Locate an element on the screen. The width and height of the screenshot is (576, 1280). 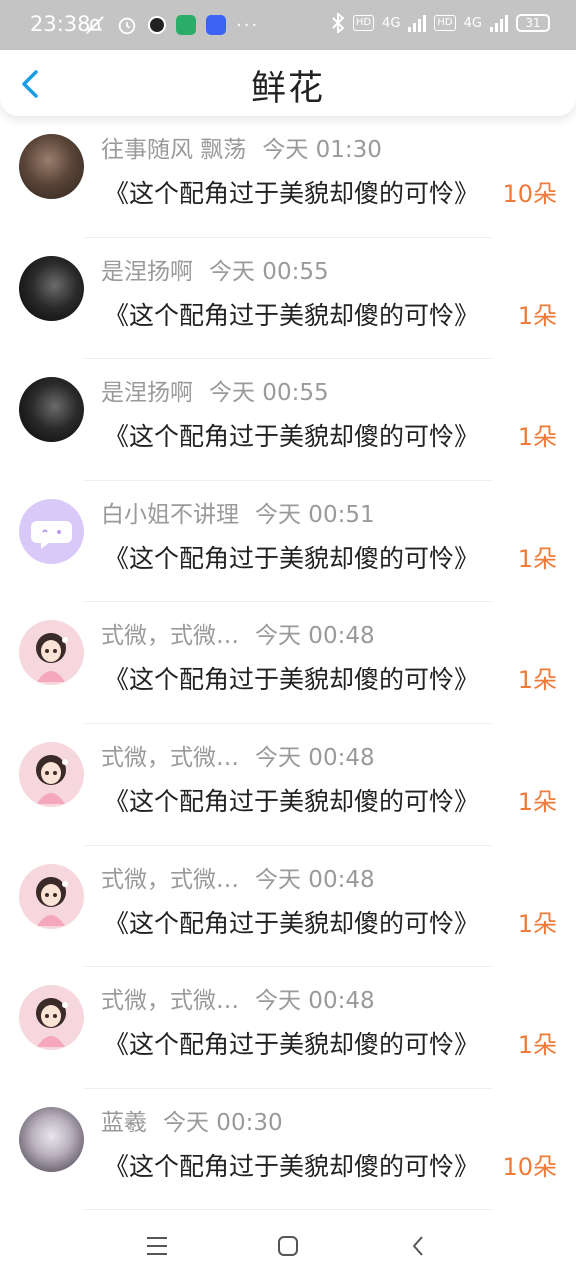
list-item: 白小姐不讲理 今天 00:51 《这个配角过于美貌却傻的可怜》 1朵 is located at coordinates (288, 542).